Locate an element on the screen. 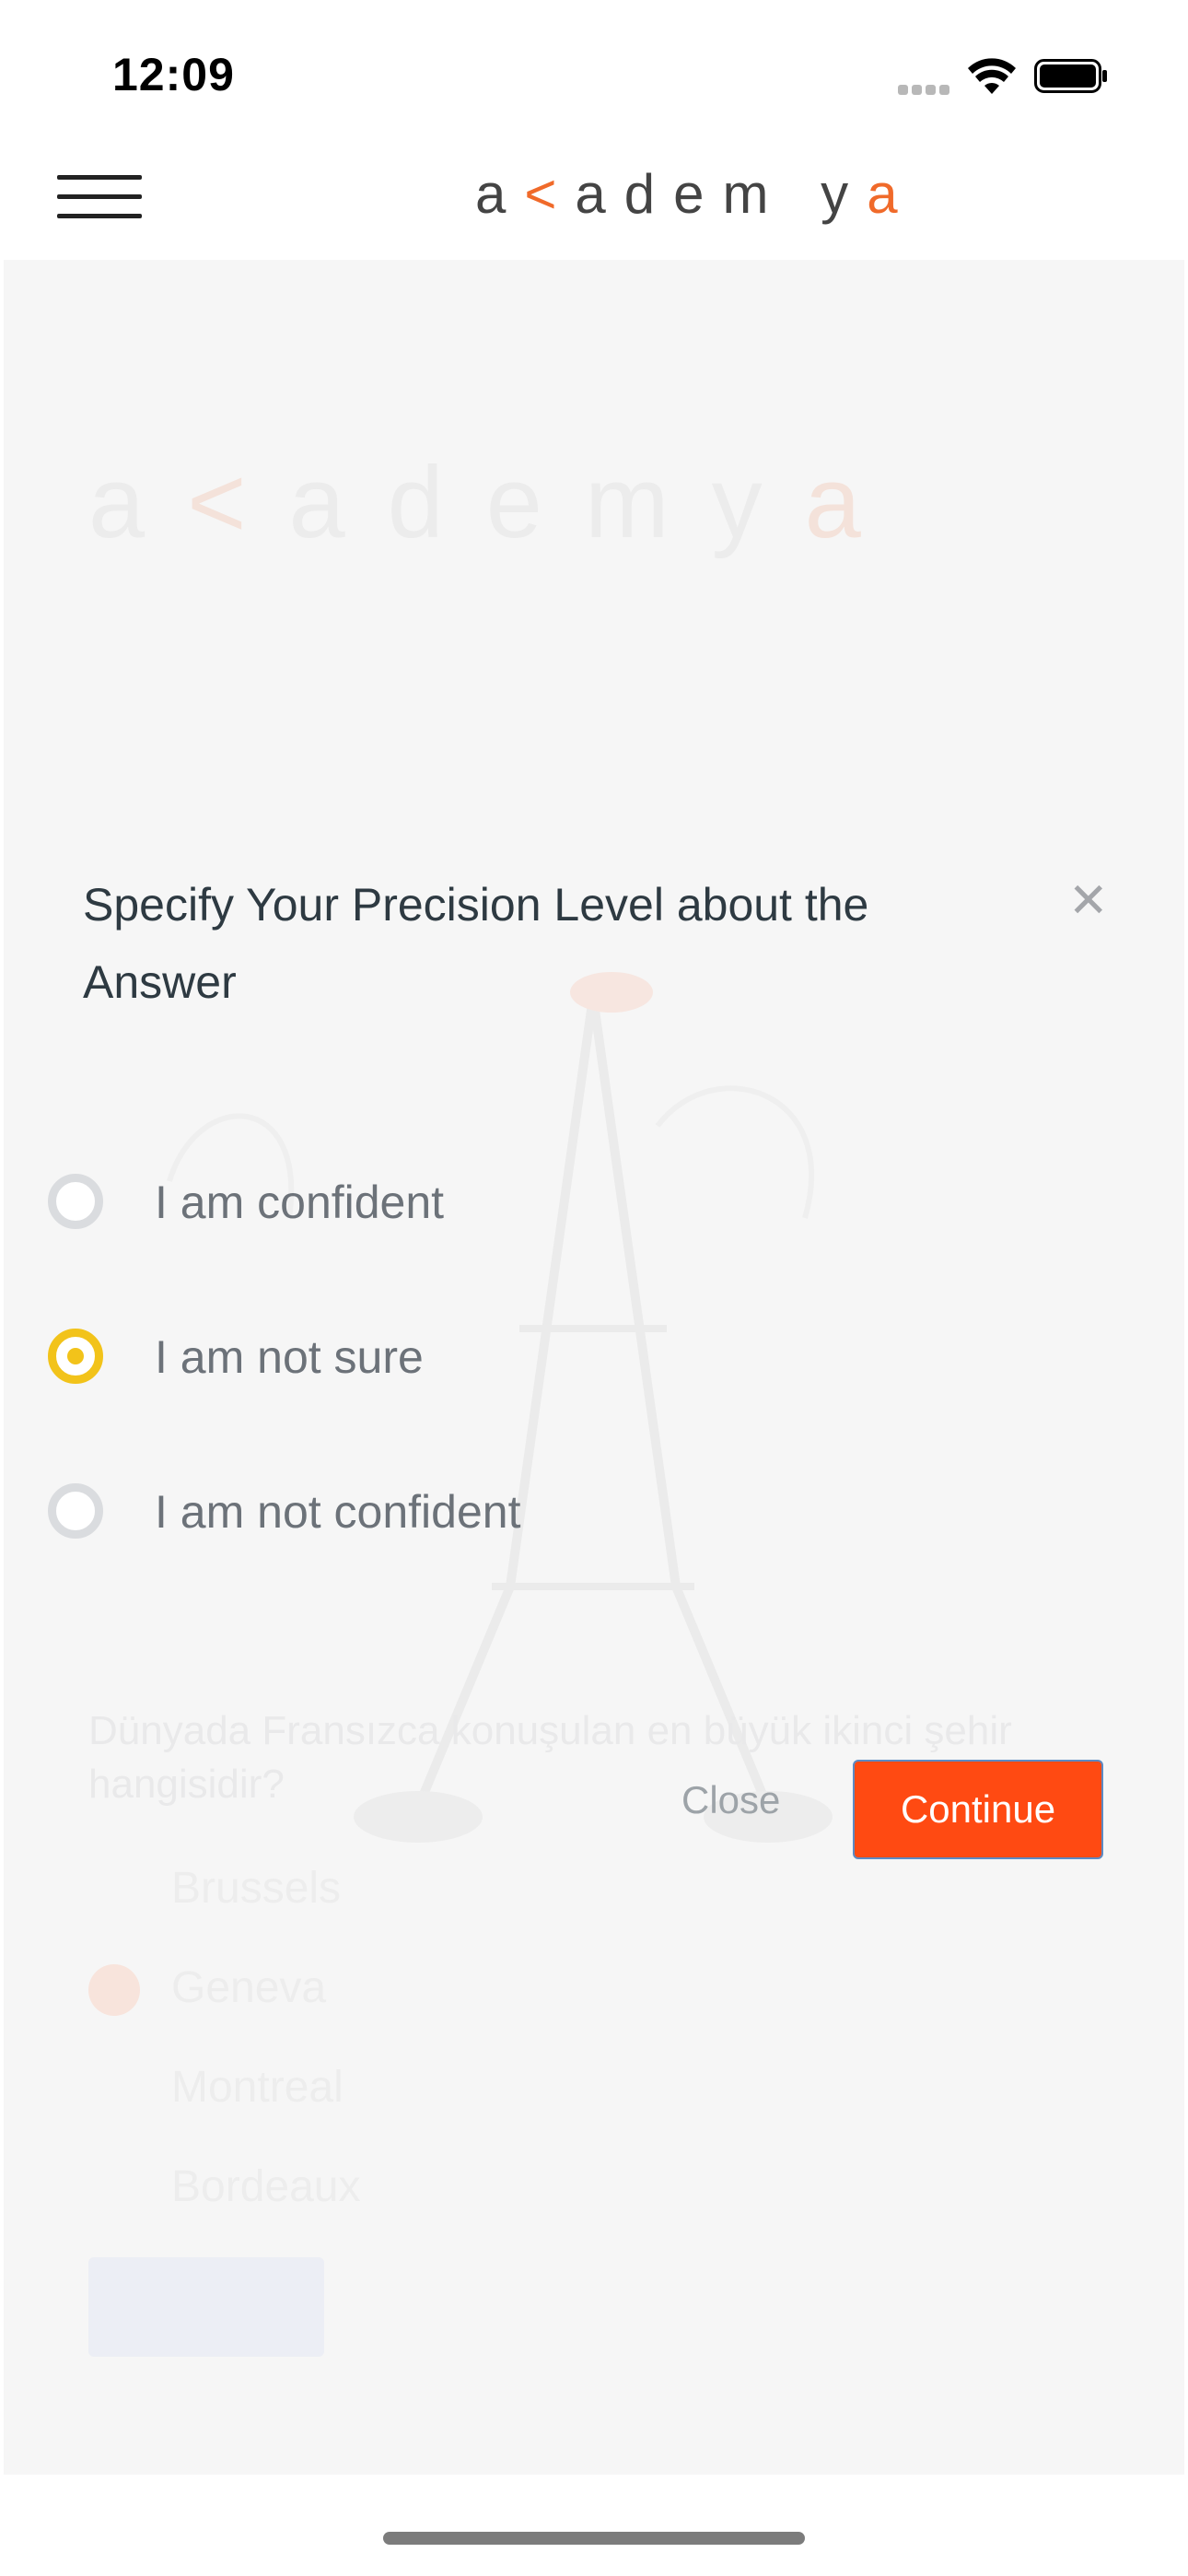 Image resolution: width=1188 pixels, height=2576 pixels. option-not-confident: I am not confident is located at coordinates (550, 1511).